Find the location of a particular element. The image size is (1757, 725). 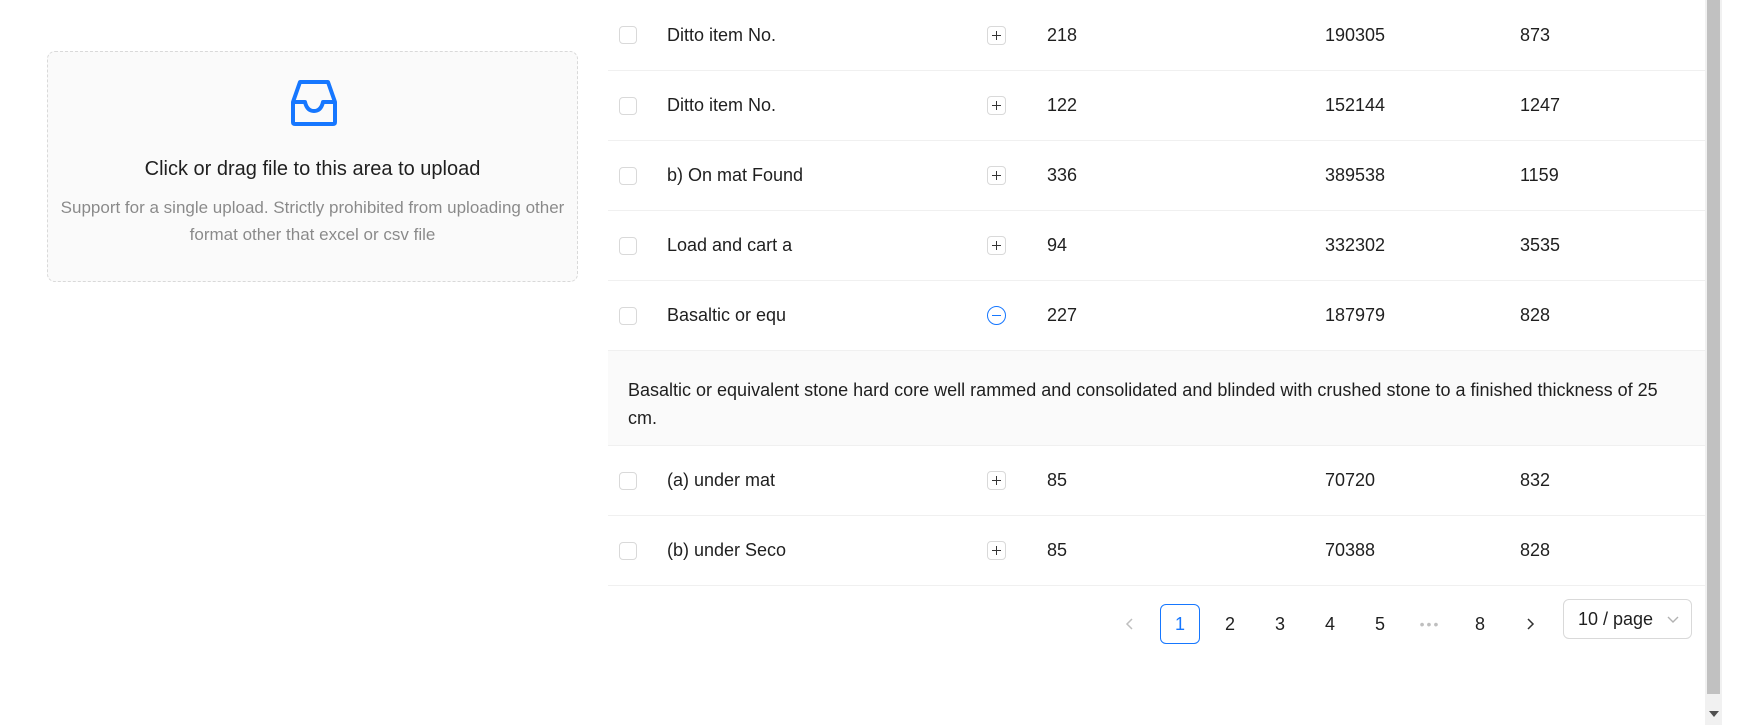

jump-next-ellipsis: ••• is located at coordinates (1430, 624).